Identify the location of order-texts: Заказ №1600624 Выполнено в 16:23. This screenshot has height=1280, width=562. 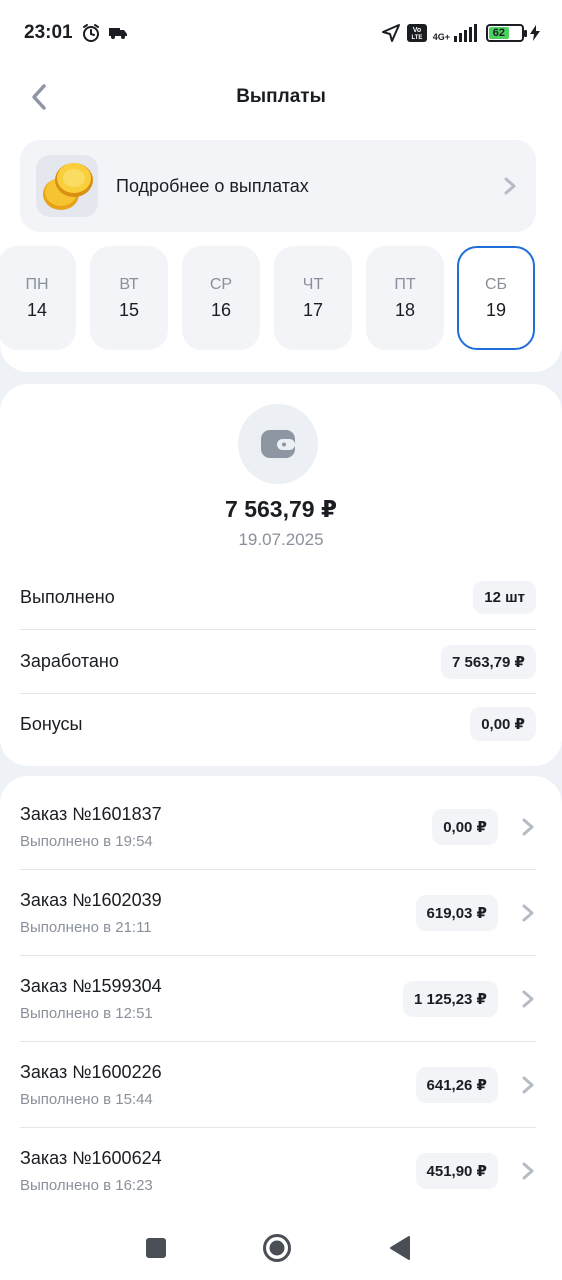
(218, 1171).